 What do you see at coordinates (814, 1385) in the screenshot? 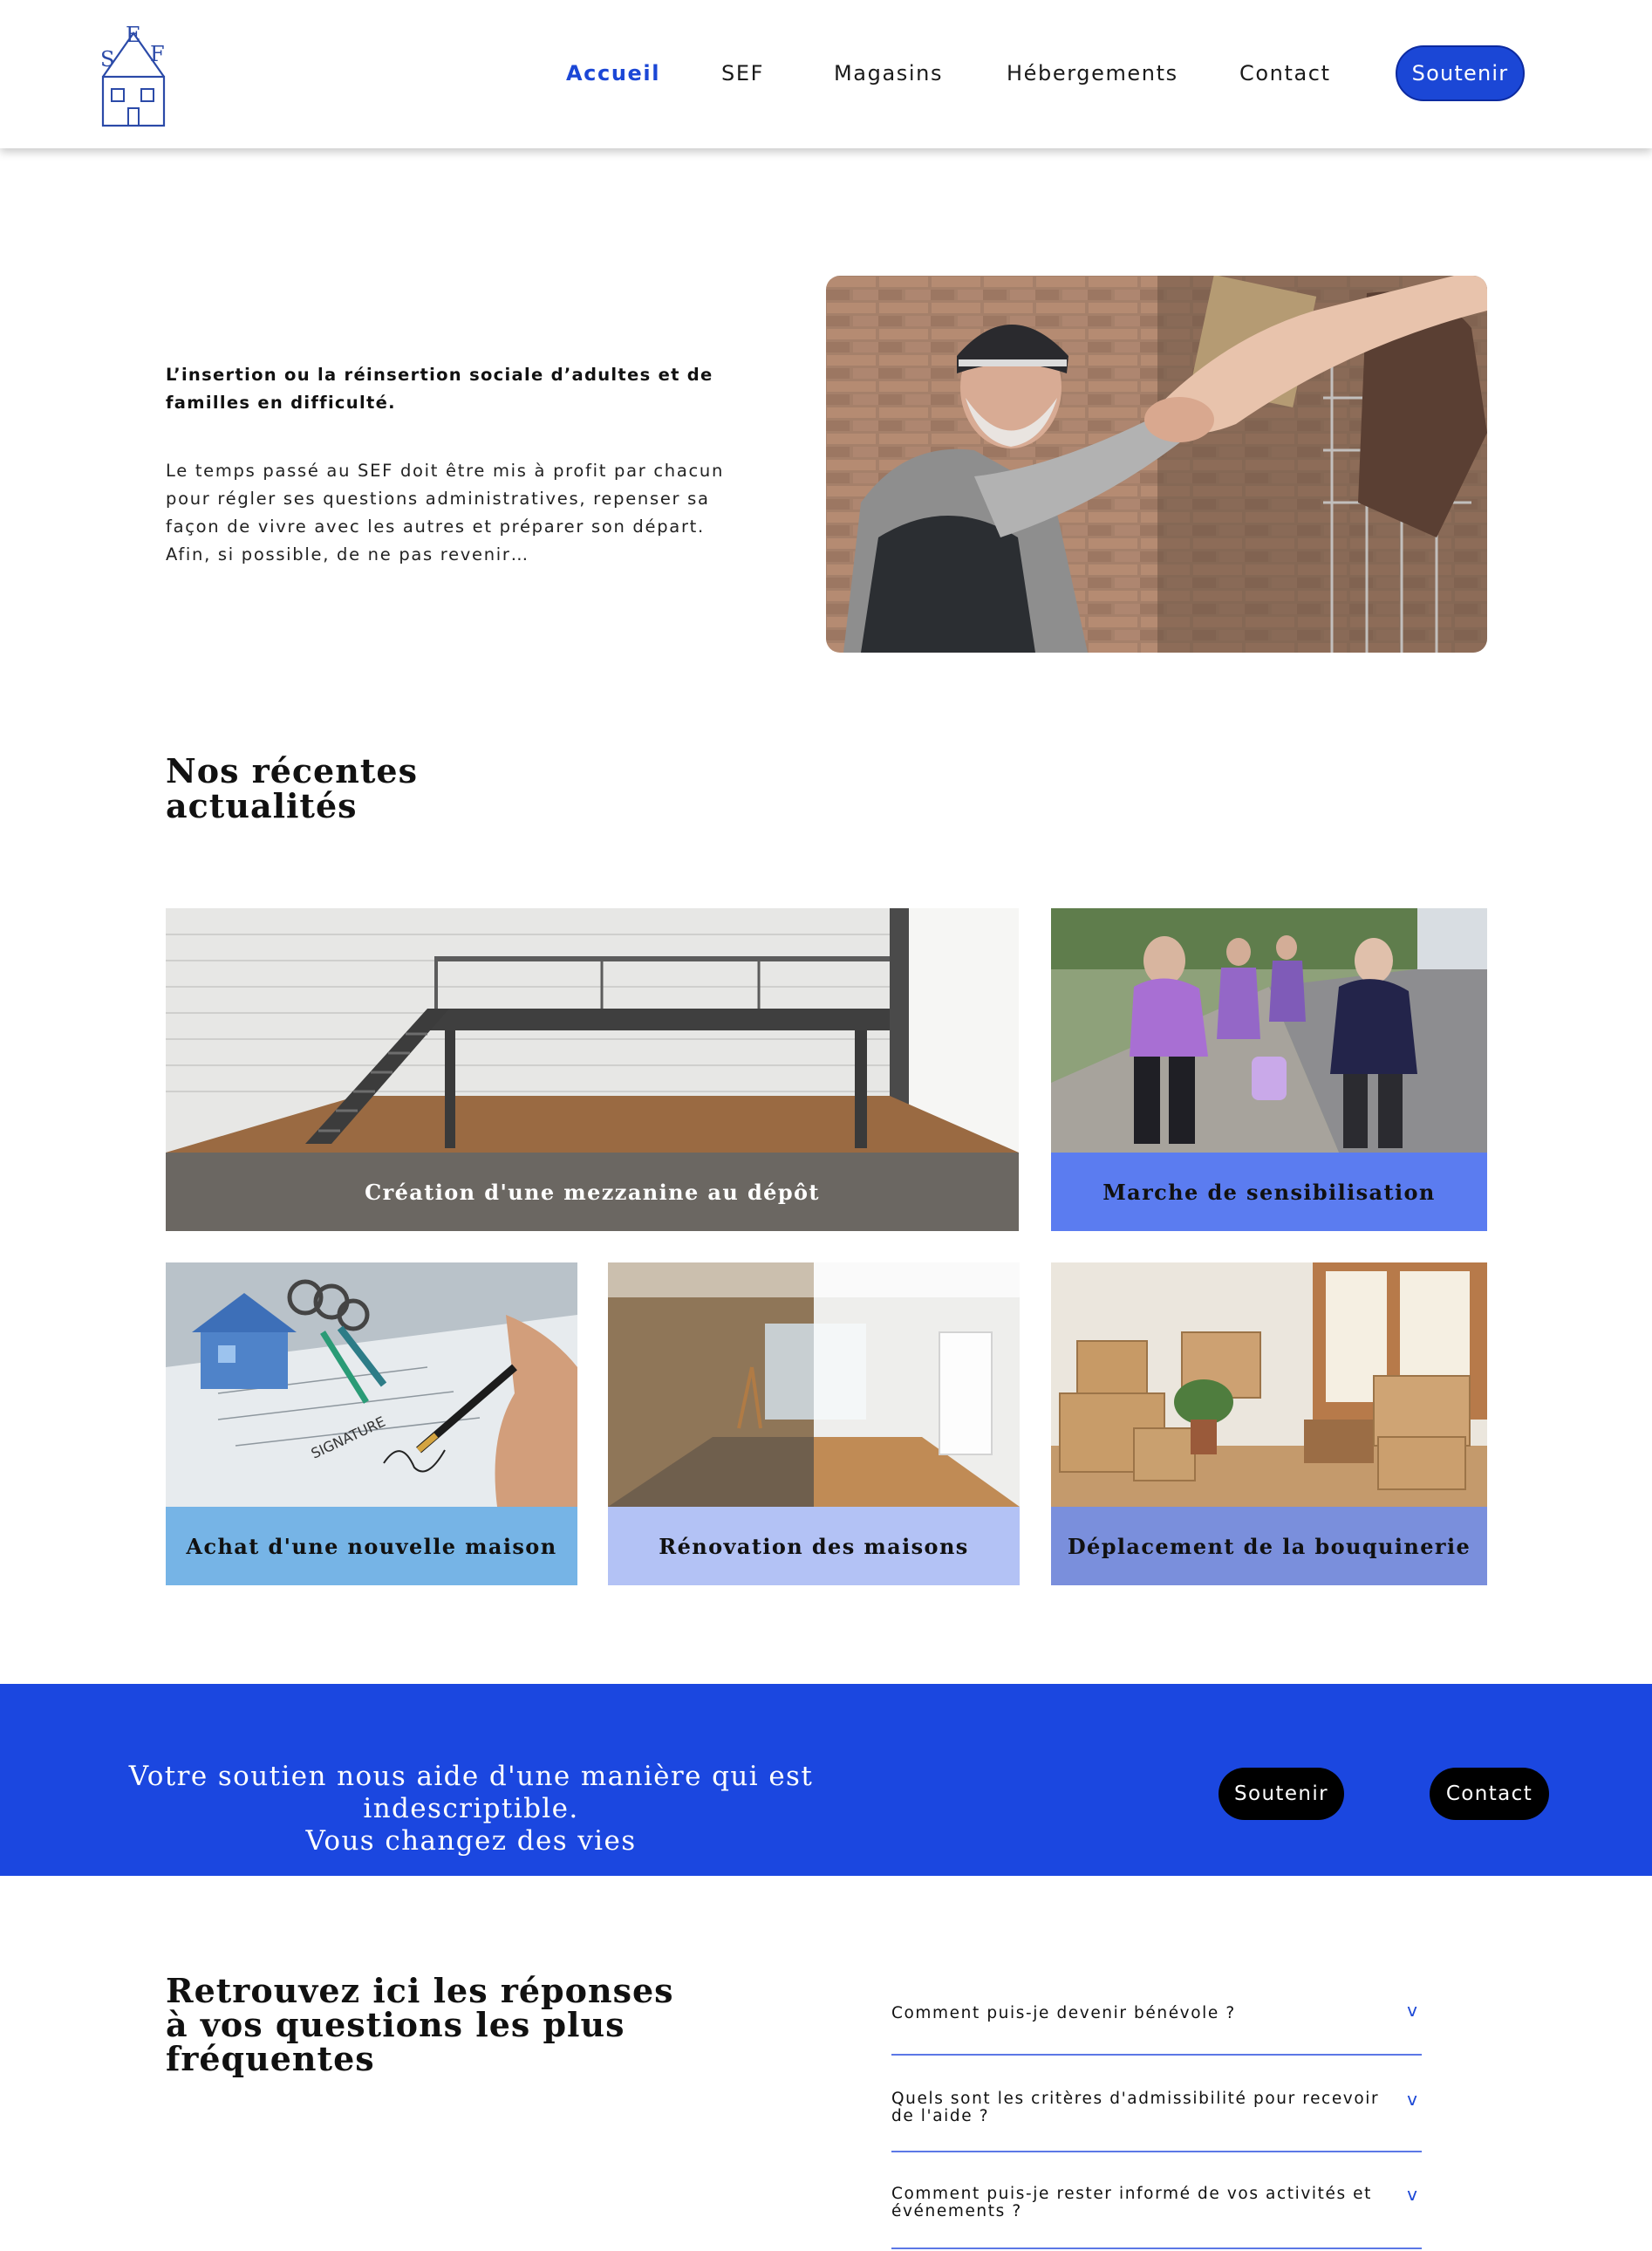
I see `renovation-photo-icon` at bounding box center [814, 1385].